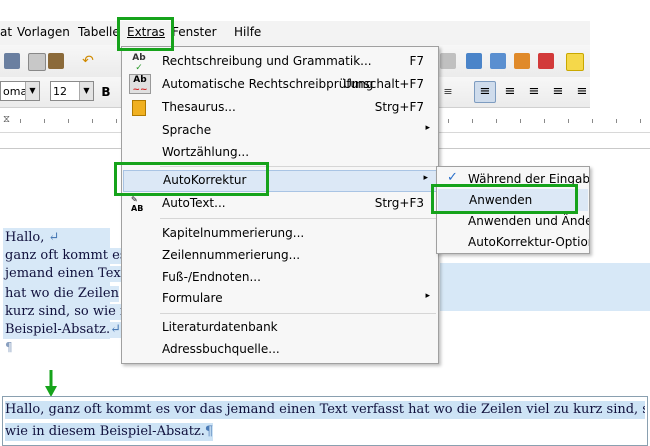 This screenshot has height=446, width=650. Describe the element at coordinates (194, 32) in the screenshot. I see `menu-fenster: Fenster` at that location.